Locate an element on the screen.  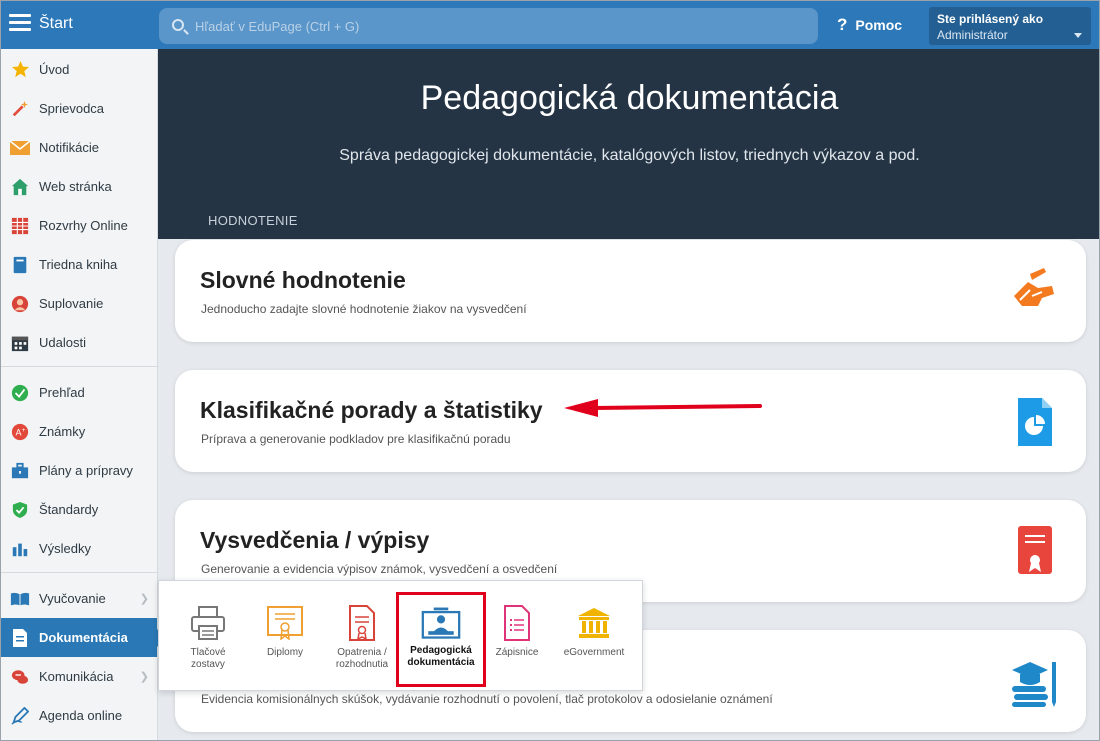
sidebar-item-label: Triedna kniha is located at coordinates (78, 264).